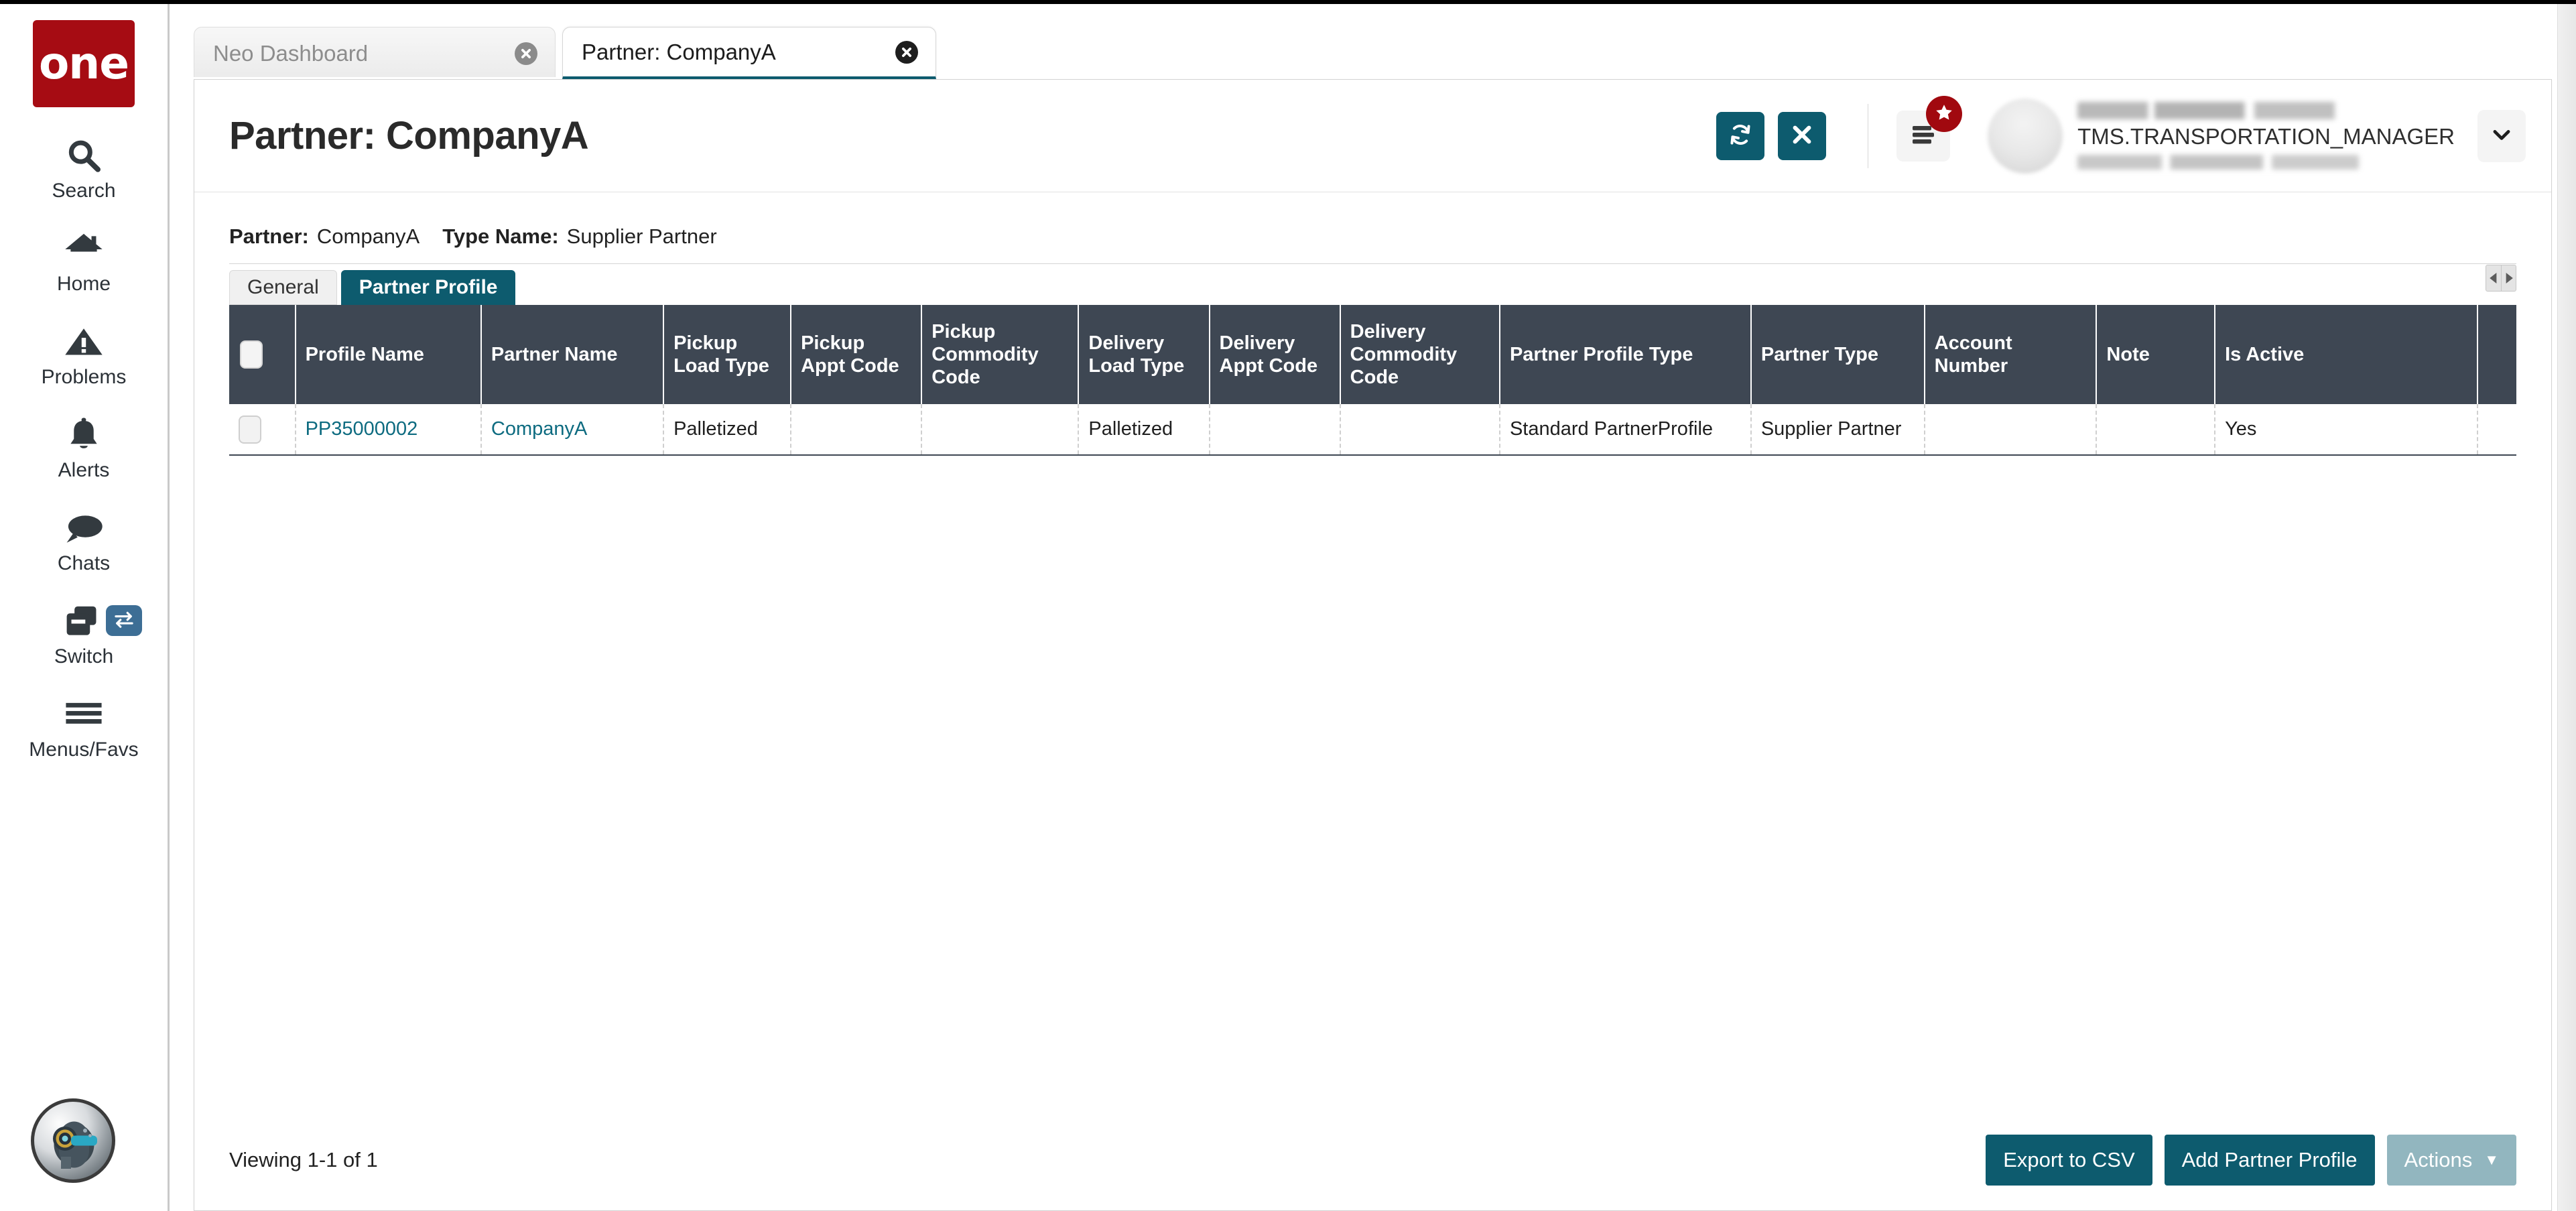 This screenshot has width=2576, height=1211. What do you see at coordinates (2156, 430) in the screenshot?
I see `cell-note` at bounding box center [2156, 430].